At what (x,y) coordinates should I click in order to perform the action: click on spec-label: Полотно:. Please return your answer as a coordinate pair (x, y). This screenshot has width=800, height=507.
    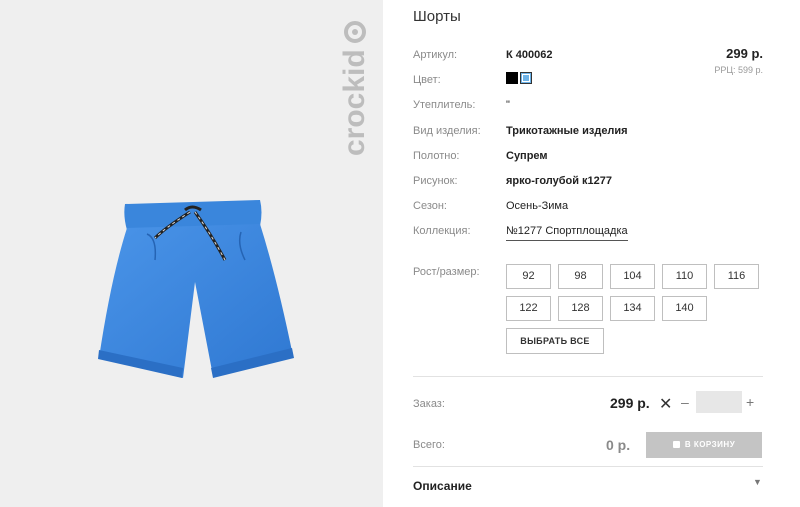
    Looking at the image, I should click on (436, 156).